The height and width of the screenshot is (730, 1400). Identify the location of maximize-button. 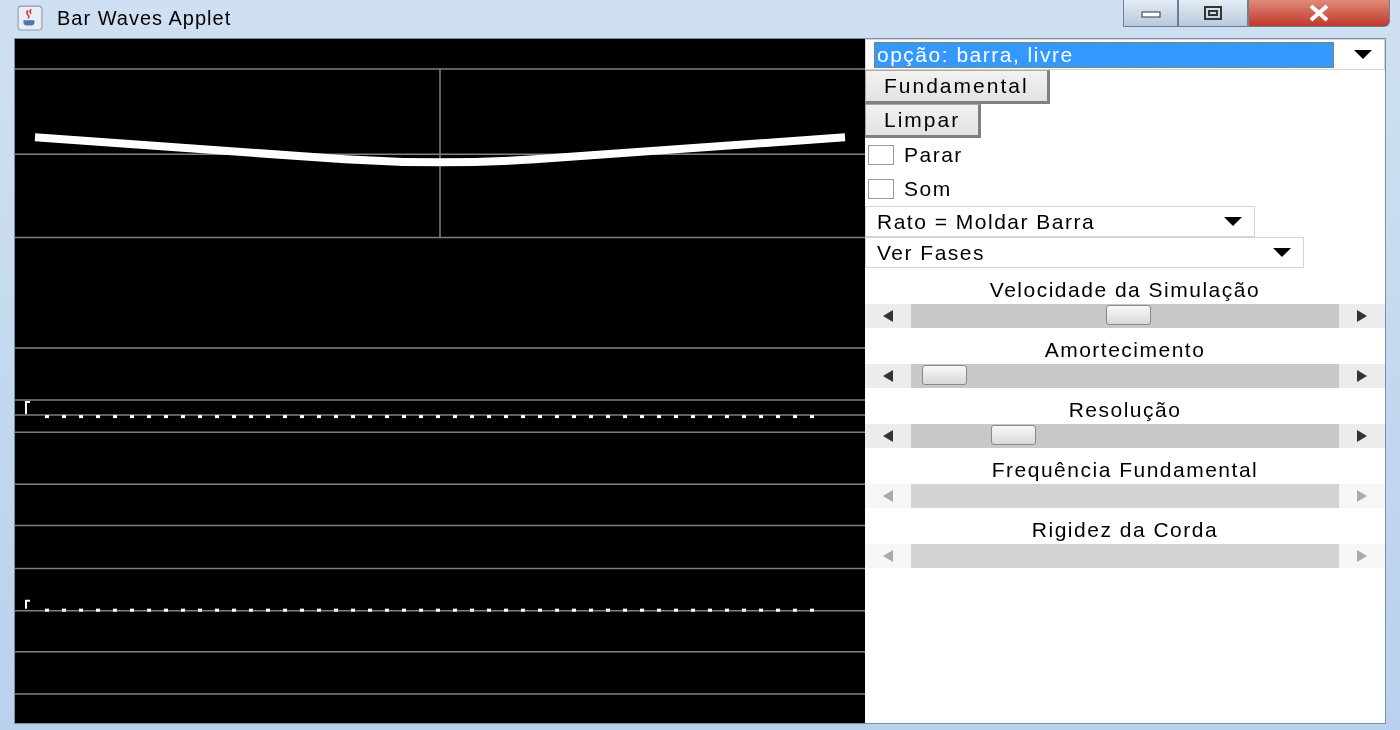
(1213, 13).